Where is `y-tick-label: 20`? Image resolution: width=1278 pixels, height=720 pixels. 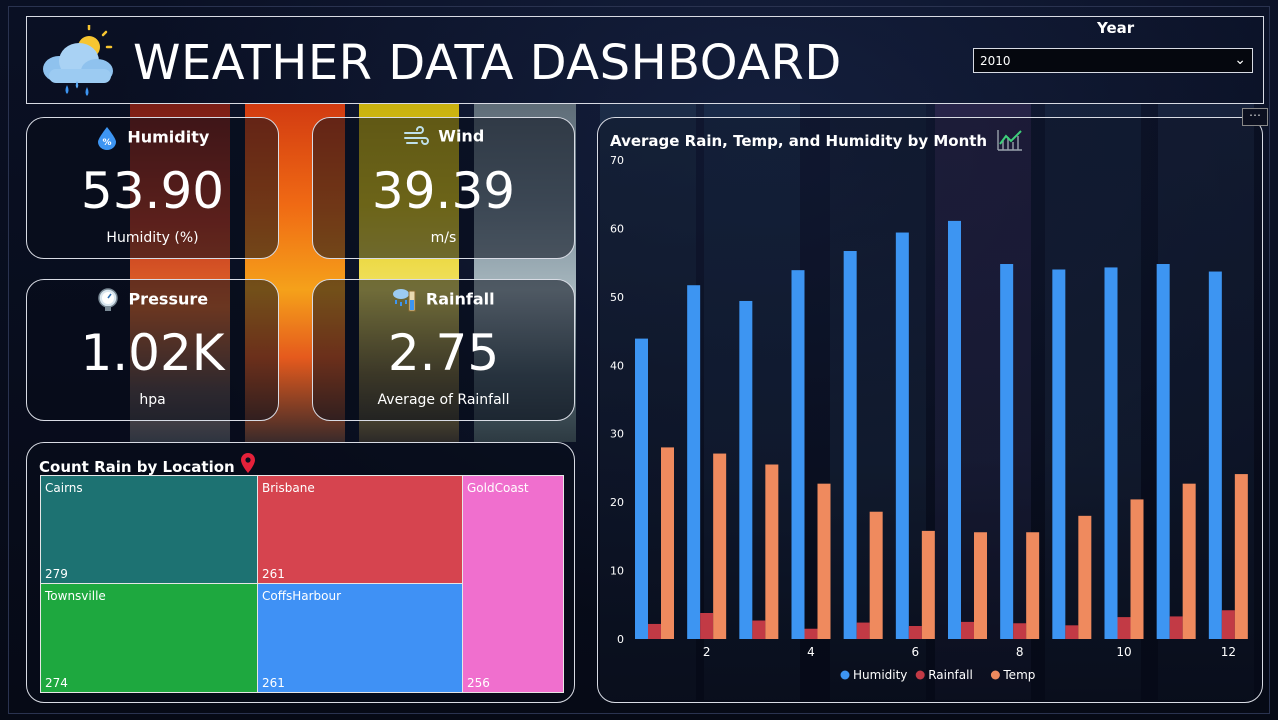
y-tick-label: 20 is located at coordinates (617, 502).